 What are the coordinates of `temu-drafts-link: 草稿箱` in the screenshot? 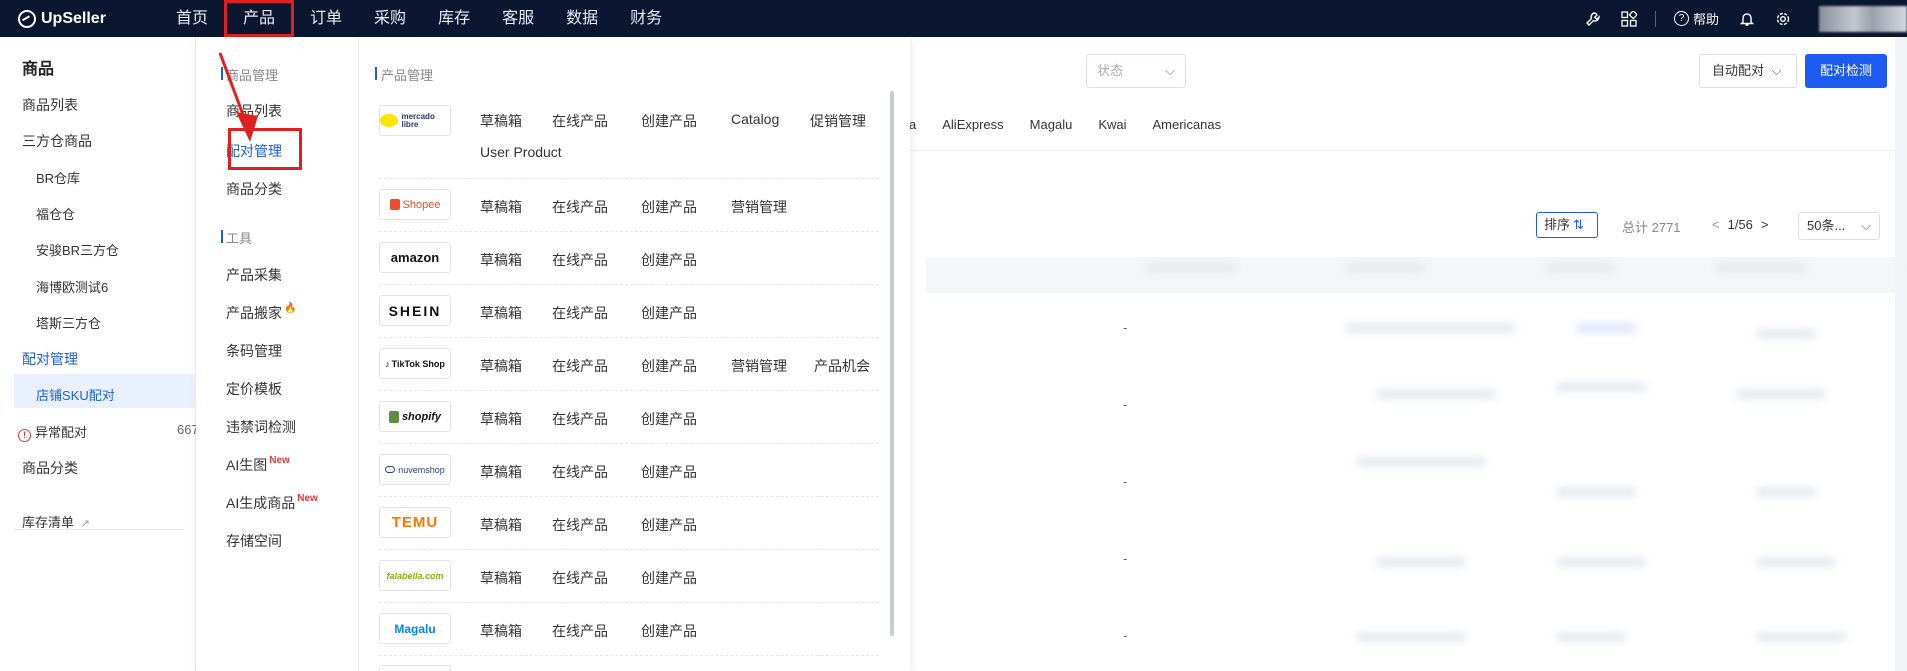 It's located at (501, 525).